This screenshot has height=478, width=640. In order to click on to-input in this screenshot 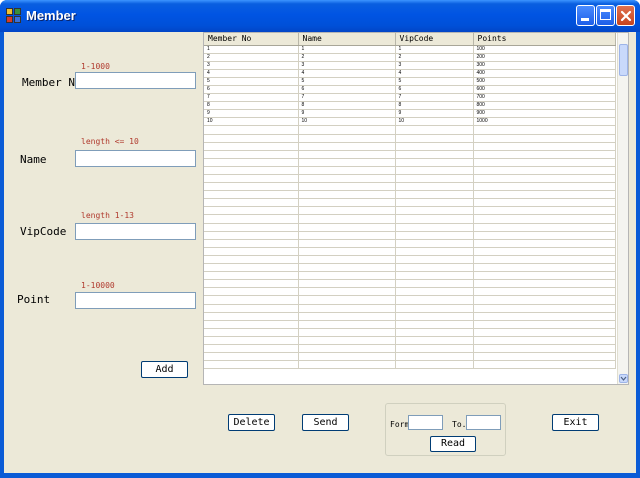, I will do `click(483, 422)`.